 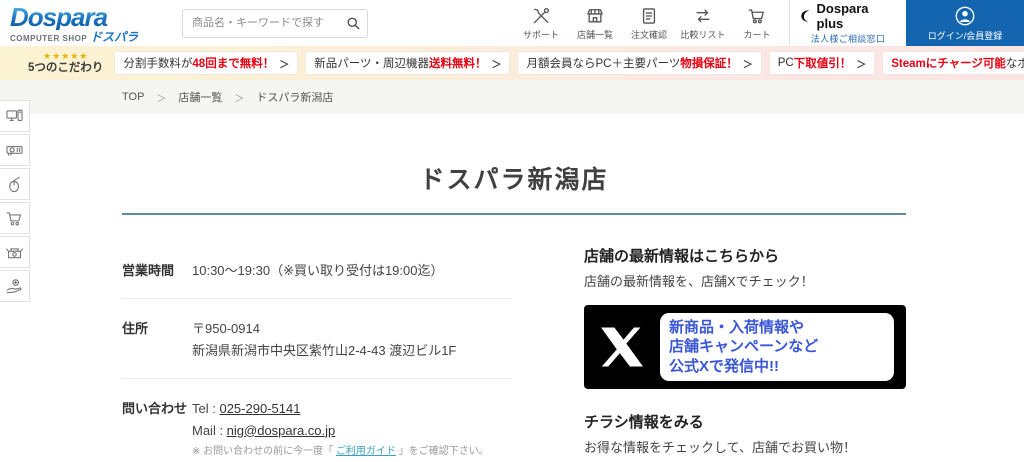 What do you see at coordinates (353, 23) in the screenshot?
I see `search-icon` at bounding box center [353, 23].